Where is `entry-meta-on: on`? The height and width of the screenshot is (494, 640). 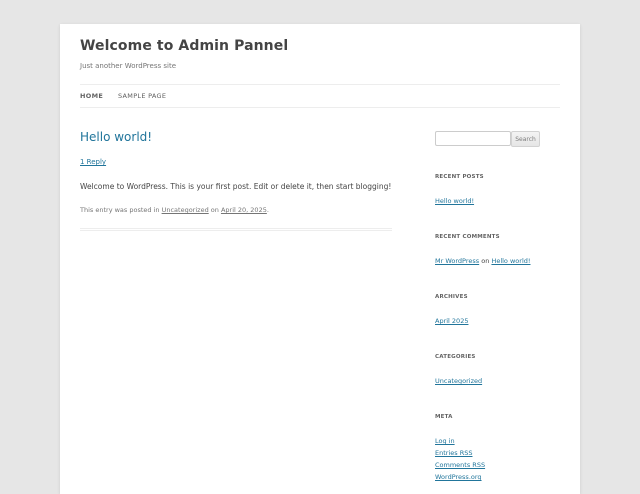
entry-meta-on: on is located at coordinates (214, 210).